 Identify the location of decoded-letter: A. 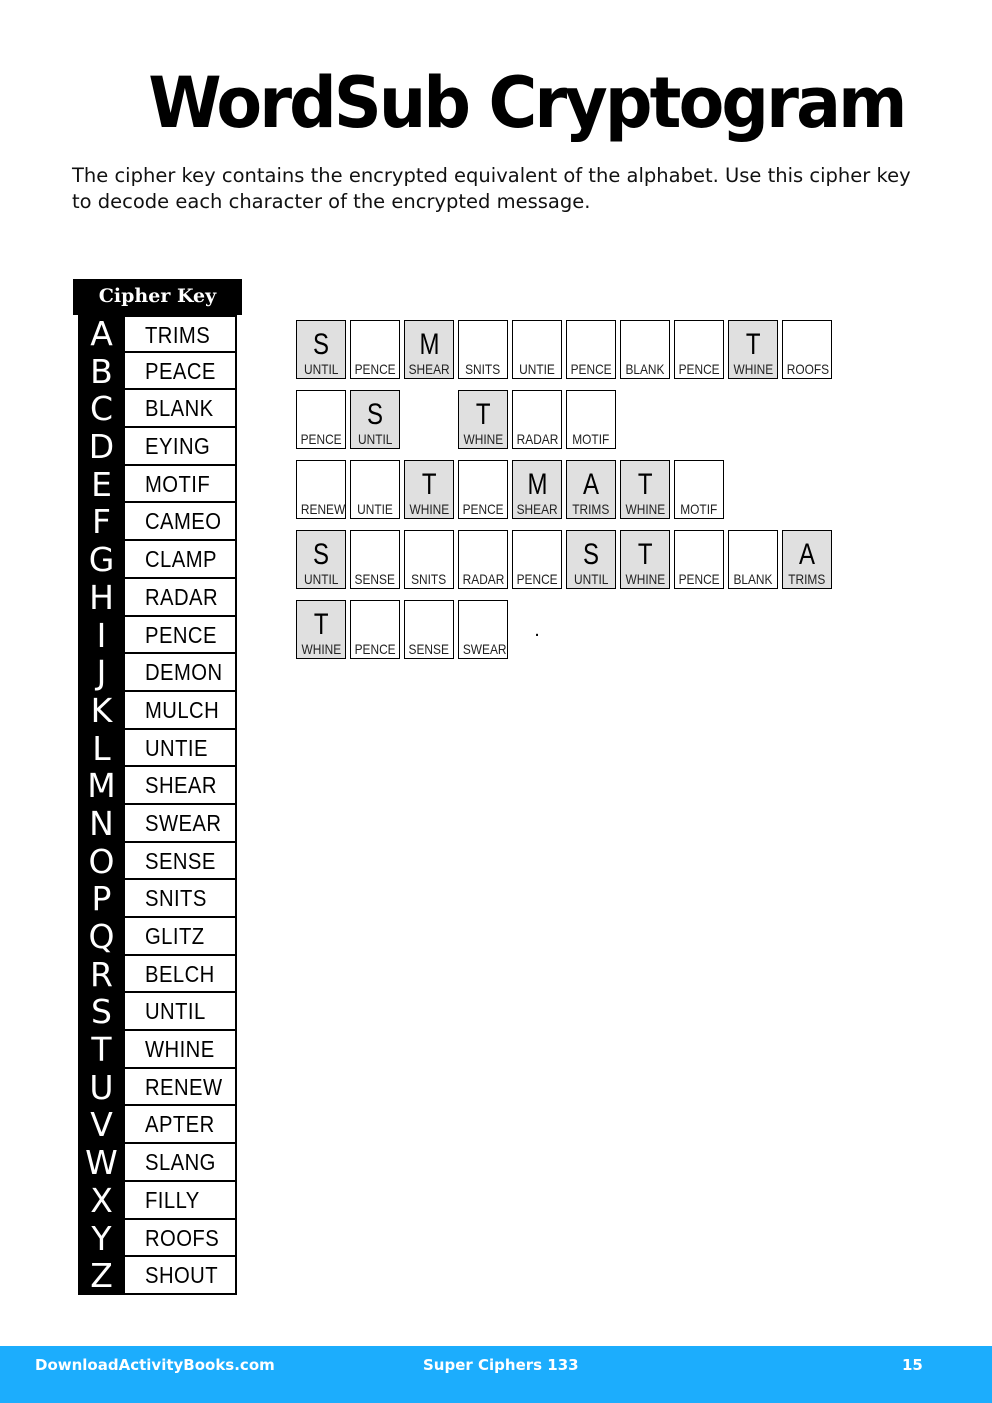
(590, 484).